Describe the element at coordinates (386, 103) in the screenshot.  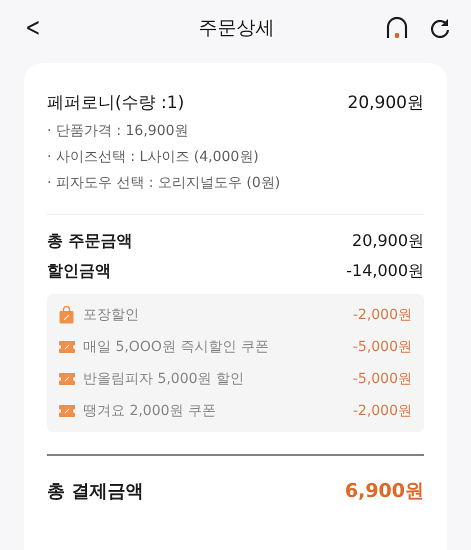
I see `item-price: 20,900원` at that location.